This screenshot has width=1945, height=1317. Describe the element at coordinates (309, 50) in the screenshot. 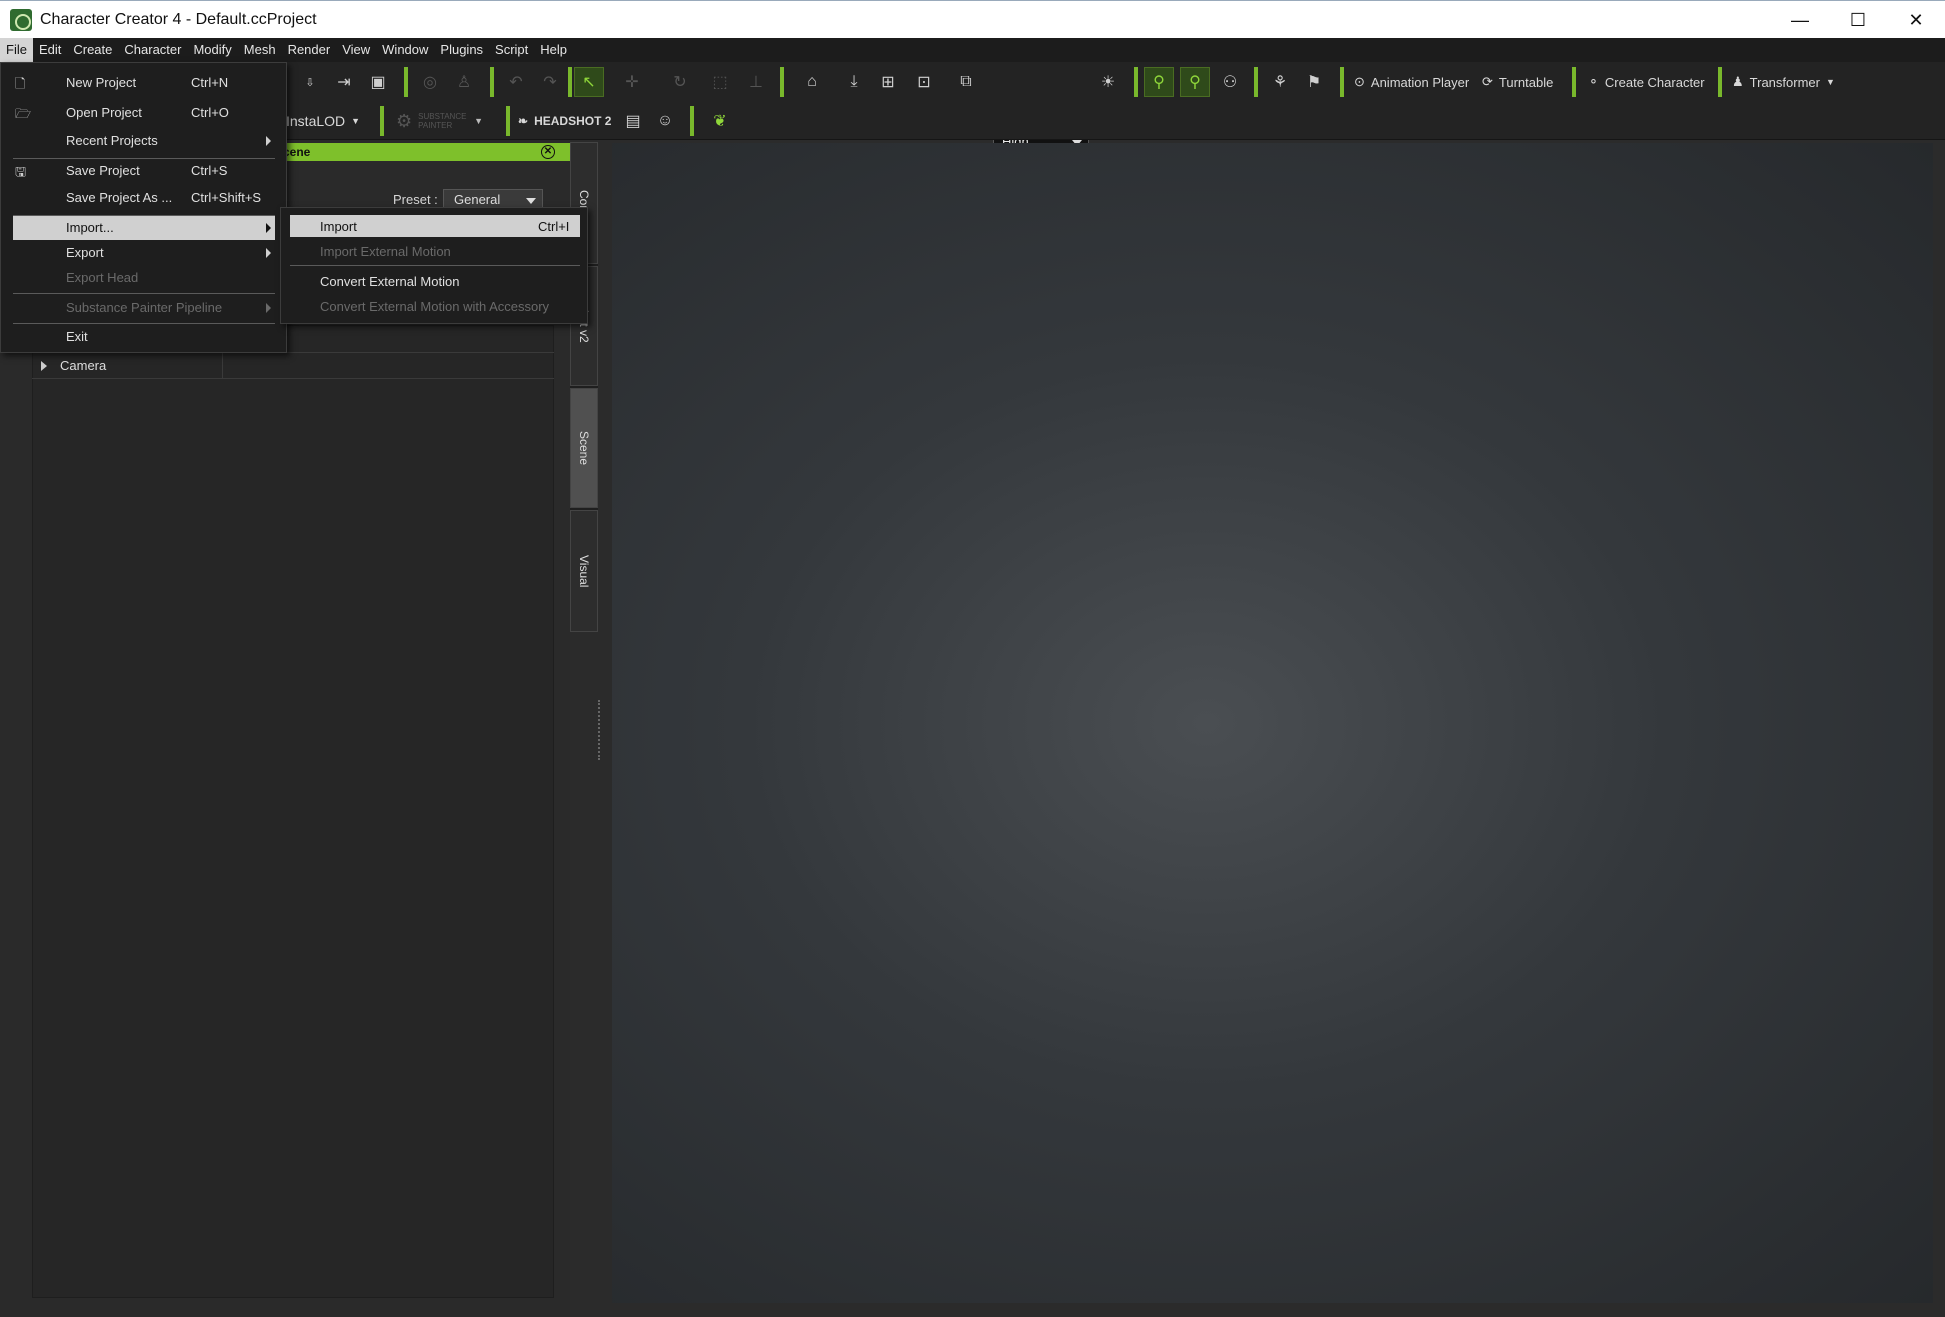

I see `menu-render: Render` at that location.